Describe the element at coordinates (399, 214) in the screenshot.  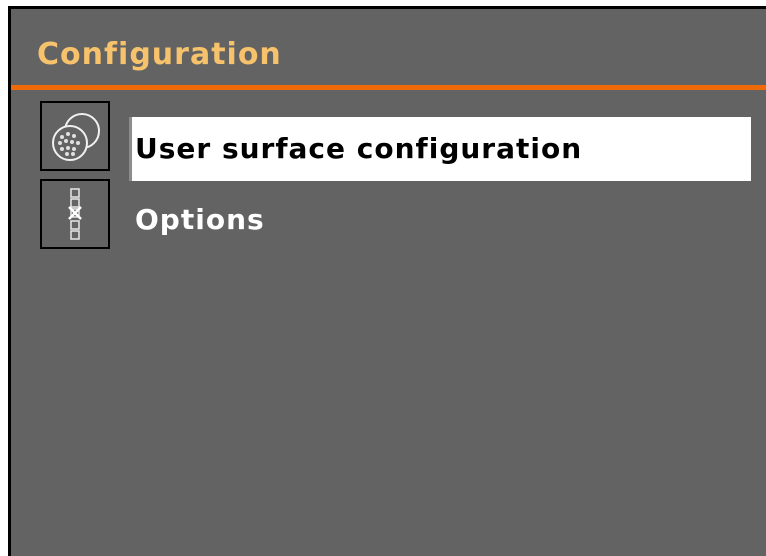
I see `menu-item-options: Options` at that location.